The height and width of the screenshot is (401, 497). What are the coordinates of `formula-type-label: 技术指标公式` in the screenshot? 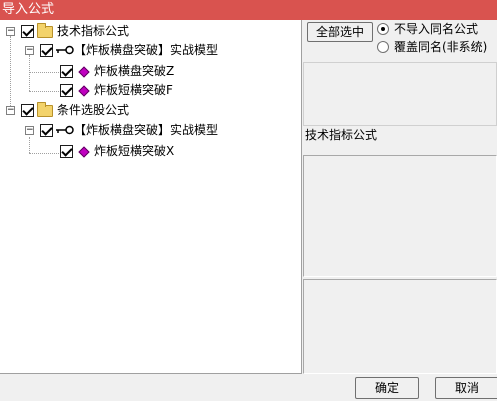 It's located at (341, 135).